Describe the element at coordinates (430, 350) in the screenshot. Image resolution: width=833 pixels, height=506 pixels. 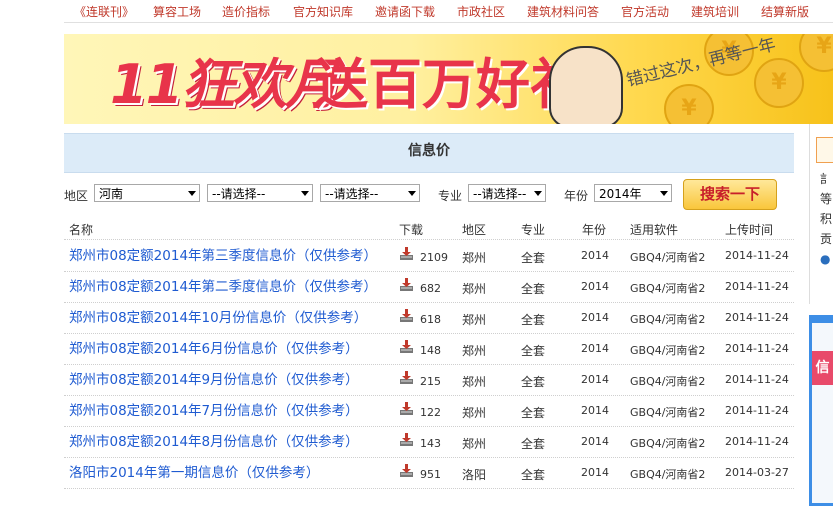
I see `download-count: 148` at that location.